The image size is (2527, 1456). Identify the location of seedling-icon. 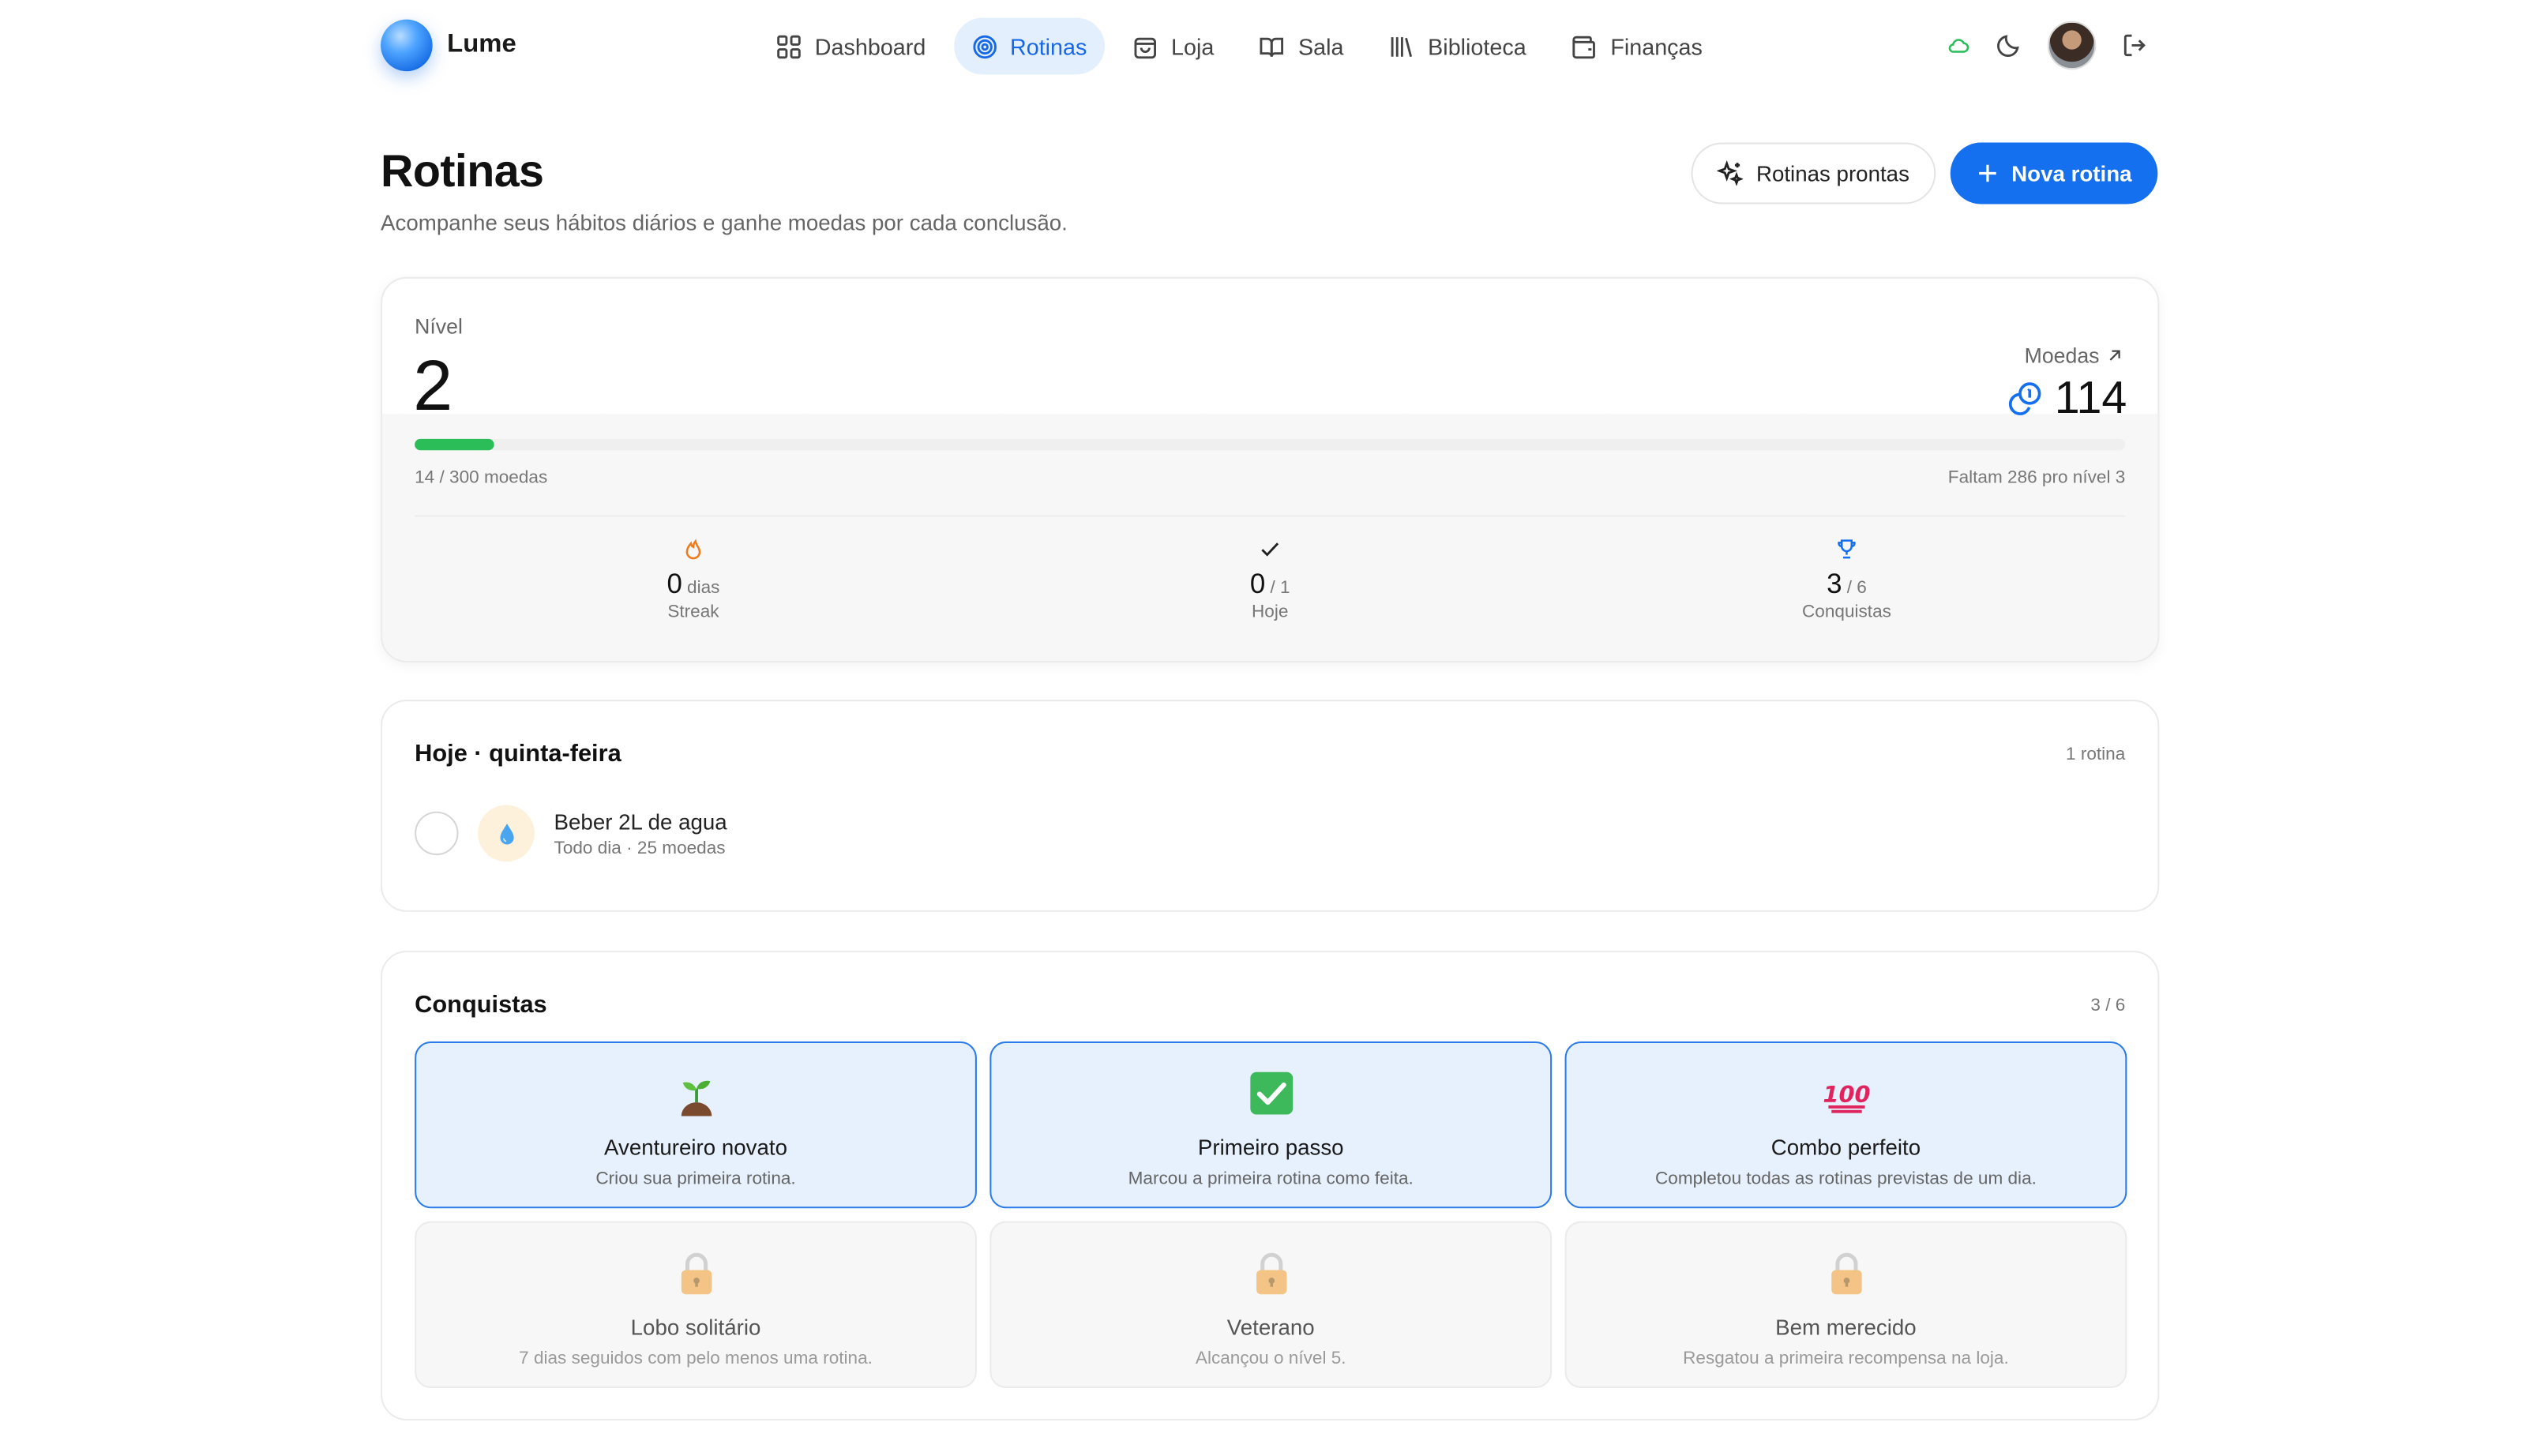
(696, 1098).